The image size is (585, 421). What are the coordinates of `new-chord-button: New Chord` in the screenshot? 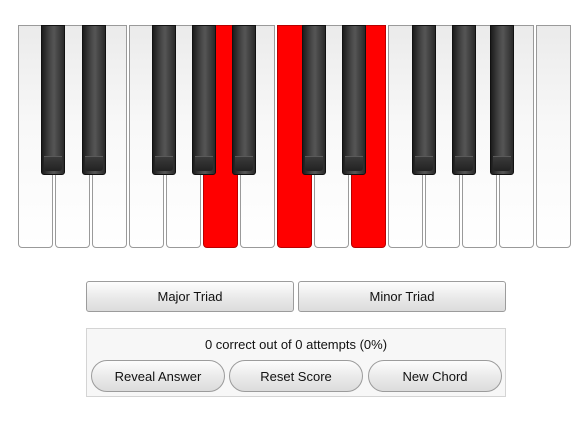 It's located at (435, 376).